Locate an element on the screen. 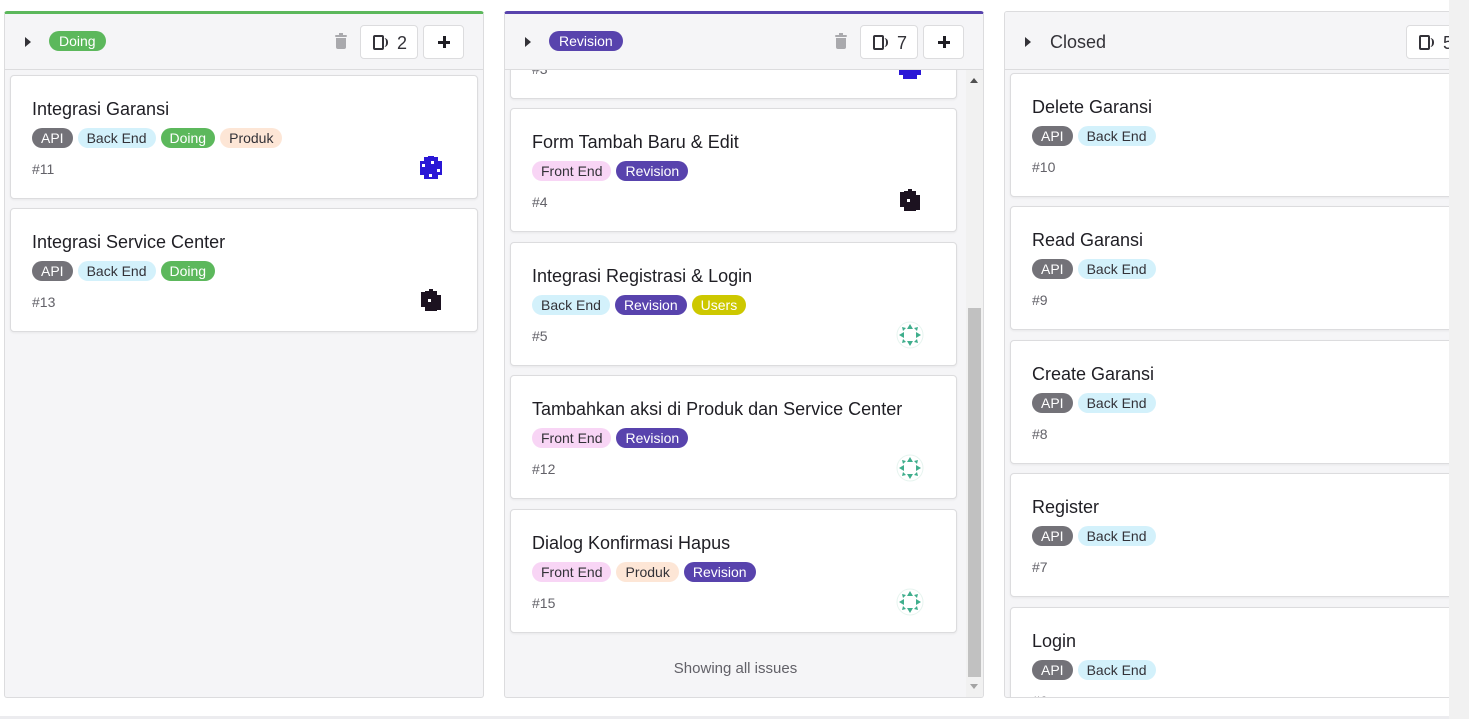  issue-labels: Front End Revision is located at coordinates (610, 171).